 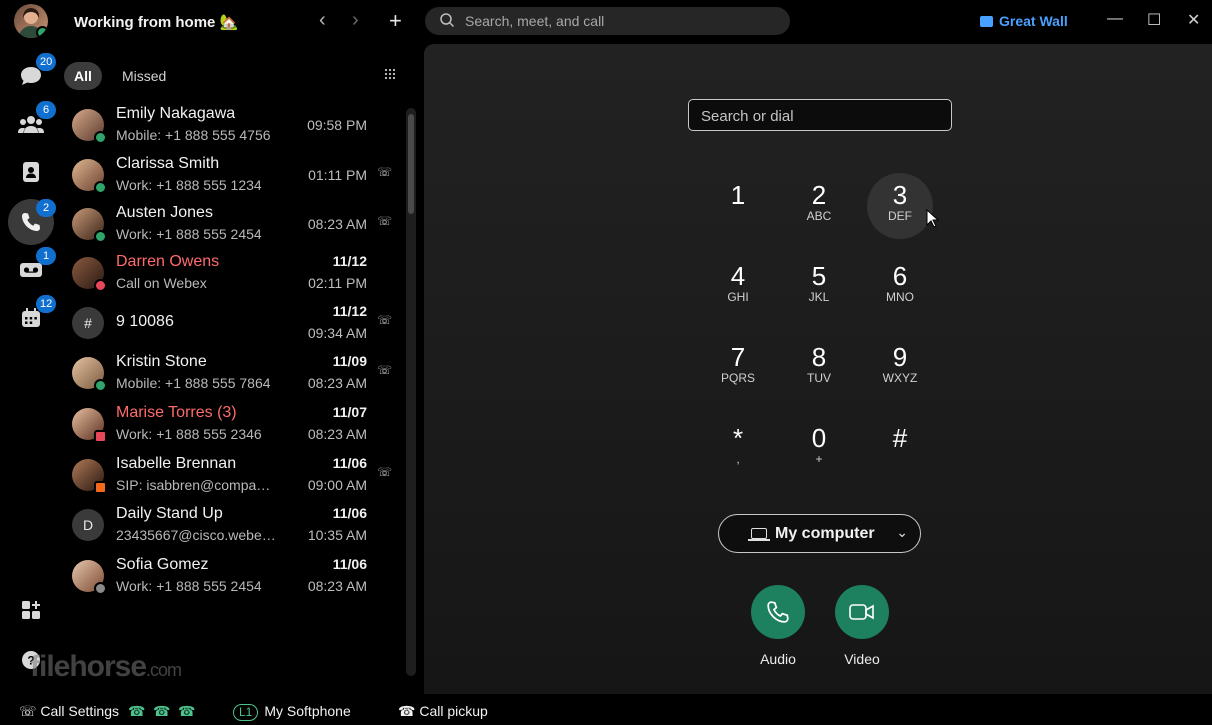 I want to click on org-link: Great Wall, so click(x=1024, y=21).